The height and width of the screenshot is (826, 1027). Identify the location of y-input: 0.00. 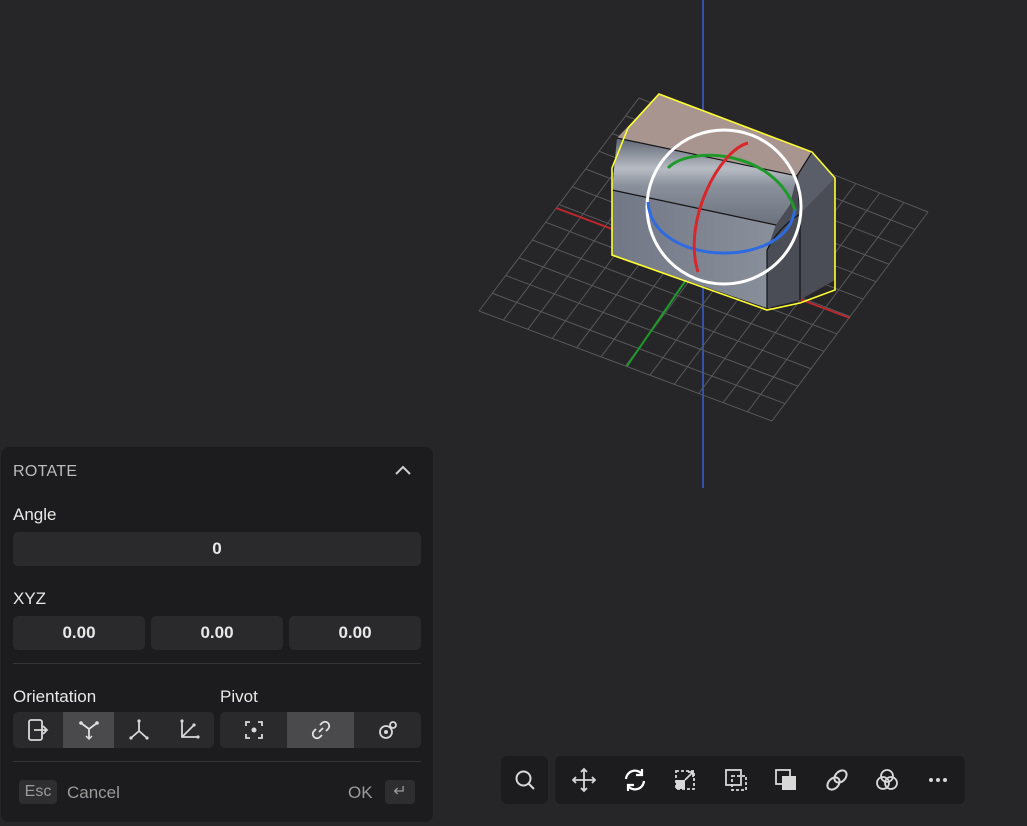
(217, 633).